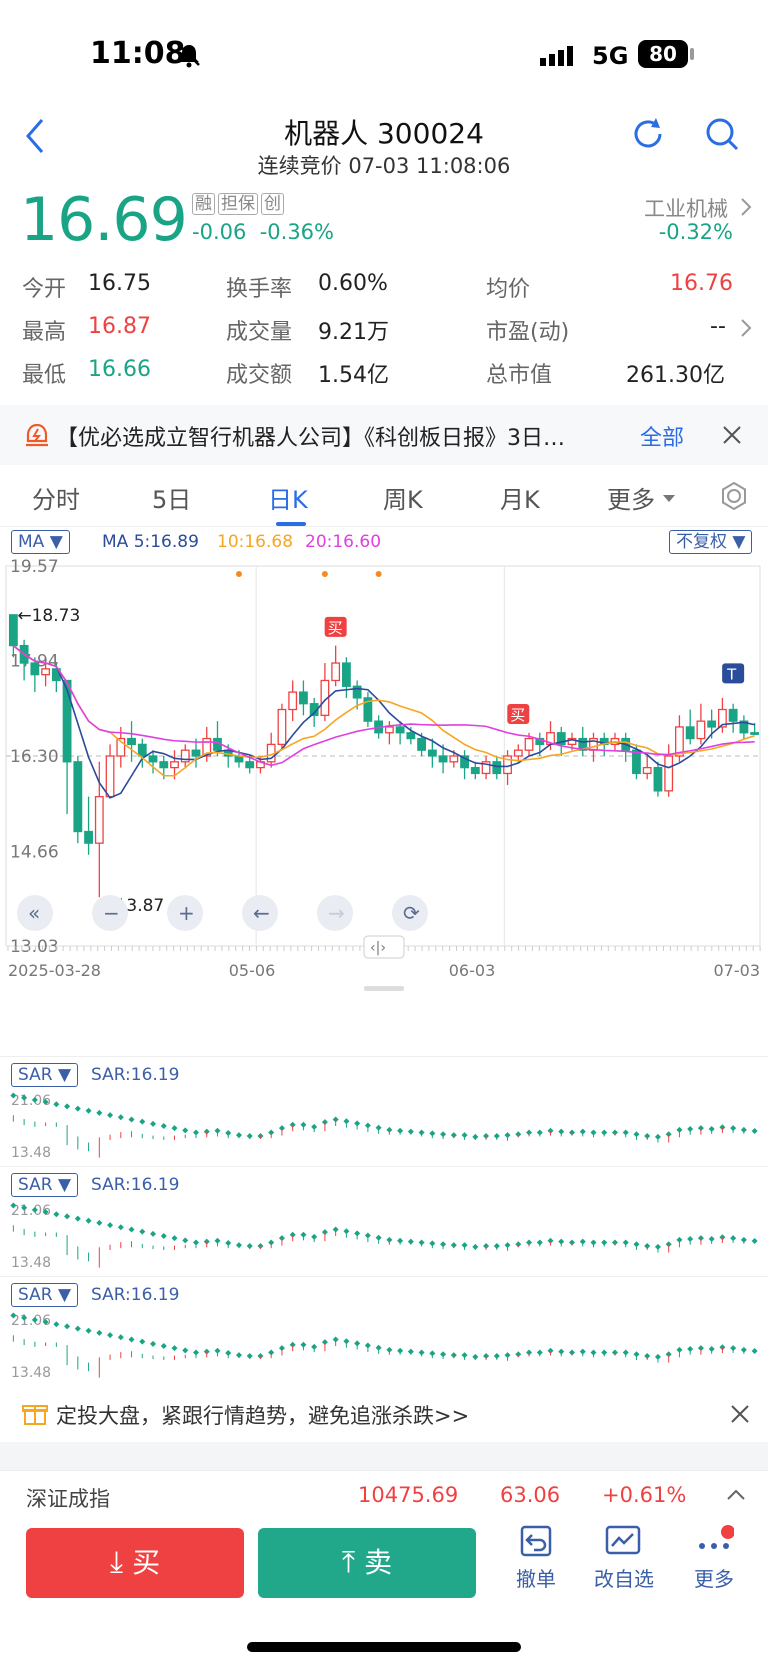 This screenshot has height=1669, width=768. Describe the element at coordinates (54, 970) in the screenshot. I see `x-tick-label: 2025-03-28` at that location.